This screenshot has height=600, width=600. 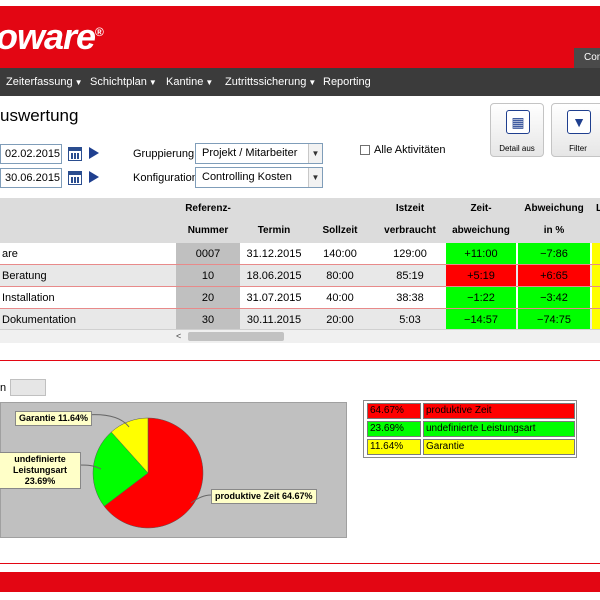 What do you see at coordinates (164, 154) in the screenshot?
I see `grouping-label: Gruppierung` at bounding box center [164, 154].